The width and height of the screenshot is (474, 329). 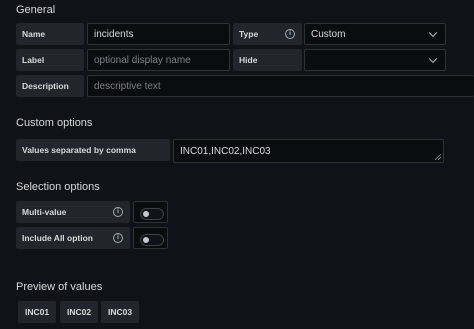 What do you see at coordinates (73, 212) in the screenshot?
I see `multi-value-label: Multi-value i` at bounding box center [73, 212].